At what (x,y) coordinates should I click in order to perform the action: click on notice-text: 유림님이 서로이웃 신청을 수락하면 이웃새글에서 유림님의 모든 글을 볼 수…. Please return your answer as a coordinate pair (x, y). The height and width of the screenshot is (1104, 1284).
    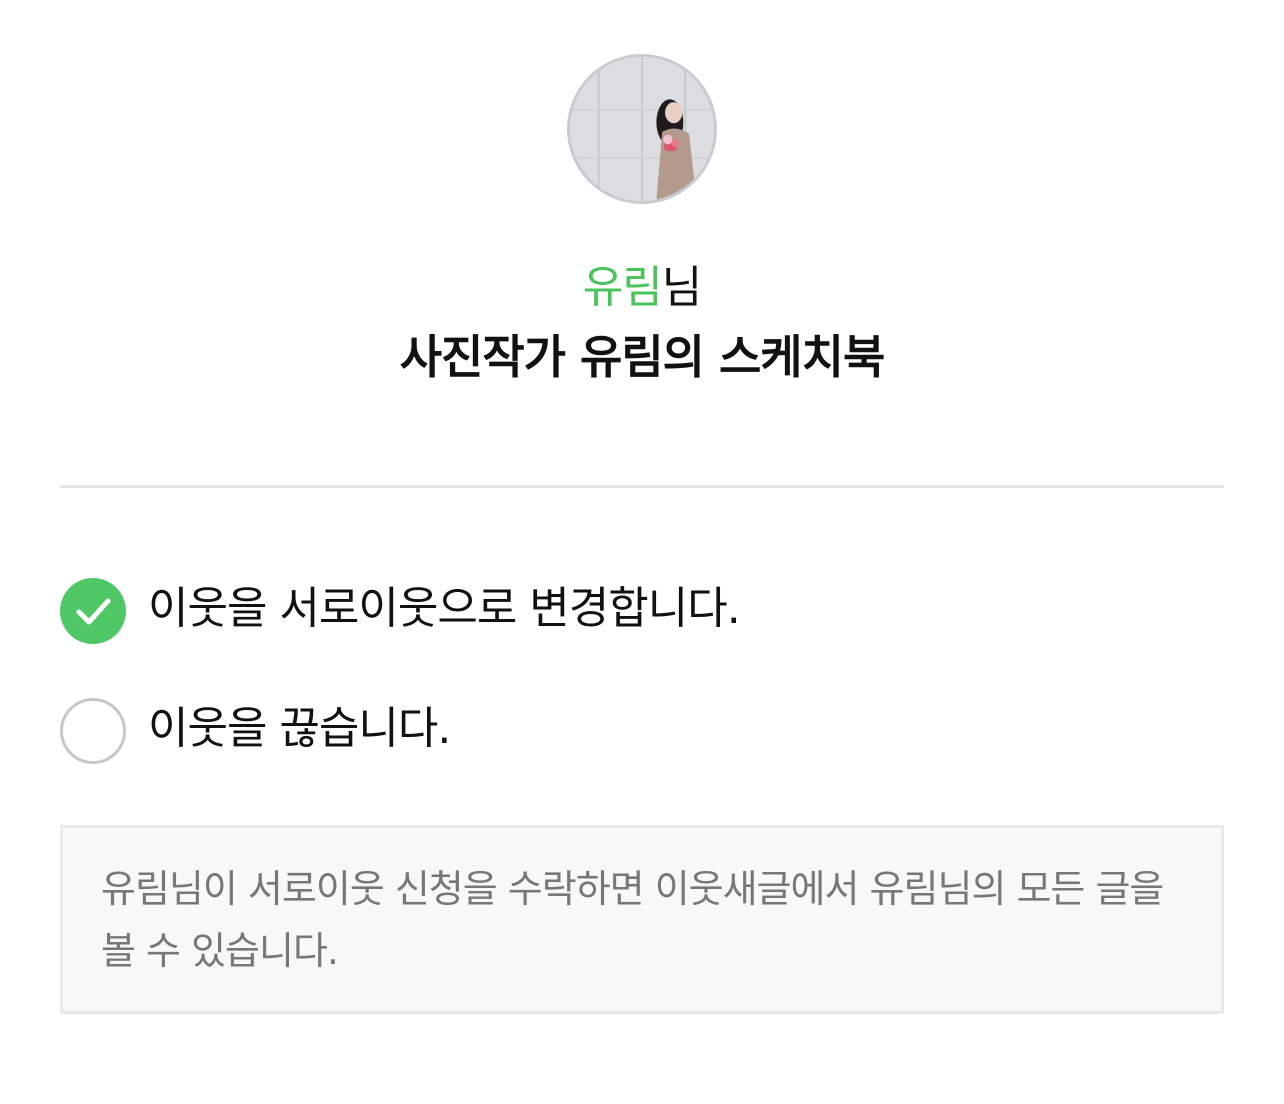
    Looking at the image, I should click on (632, 920).